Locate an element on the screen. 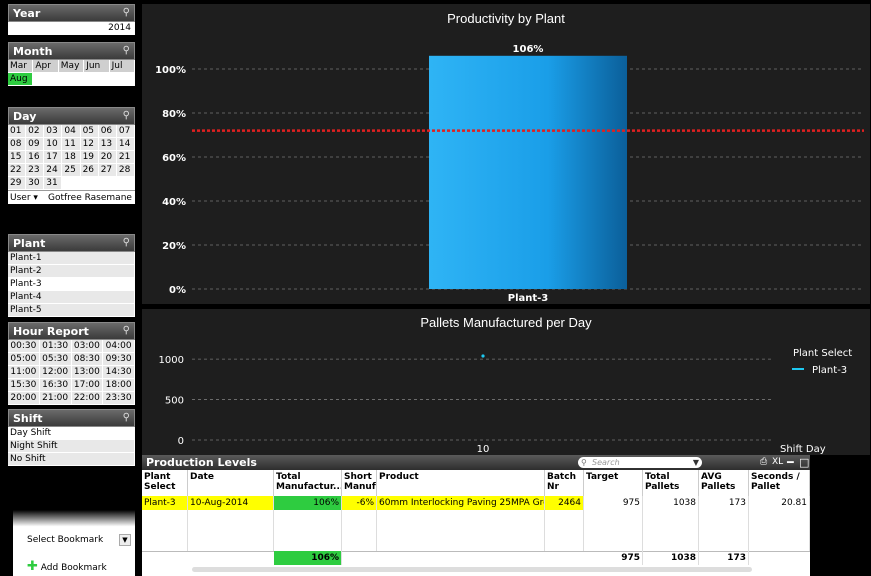 The height and width of the screenshot is (576, 871). excel-icon: XL is located at coordinates (777, 462).